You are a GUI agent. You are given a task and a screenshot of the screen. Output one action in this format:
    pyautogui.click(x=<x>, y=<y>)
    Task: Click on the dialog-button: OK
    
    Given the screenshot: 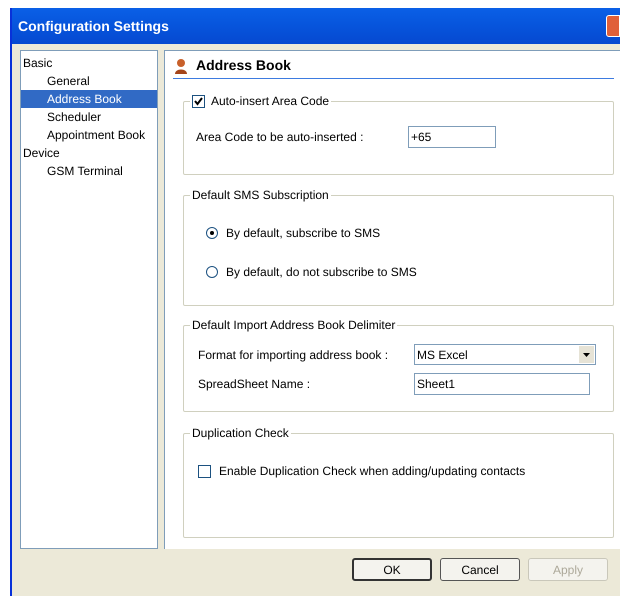 What is the action you would take?
    pyautogui.click(x=392, y=569)
    